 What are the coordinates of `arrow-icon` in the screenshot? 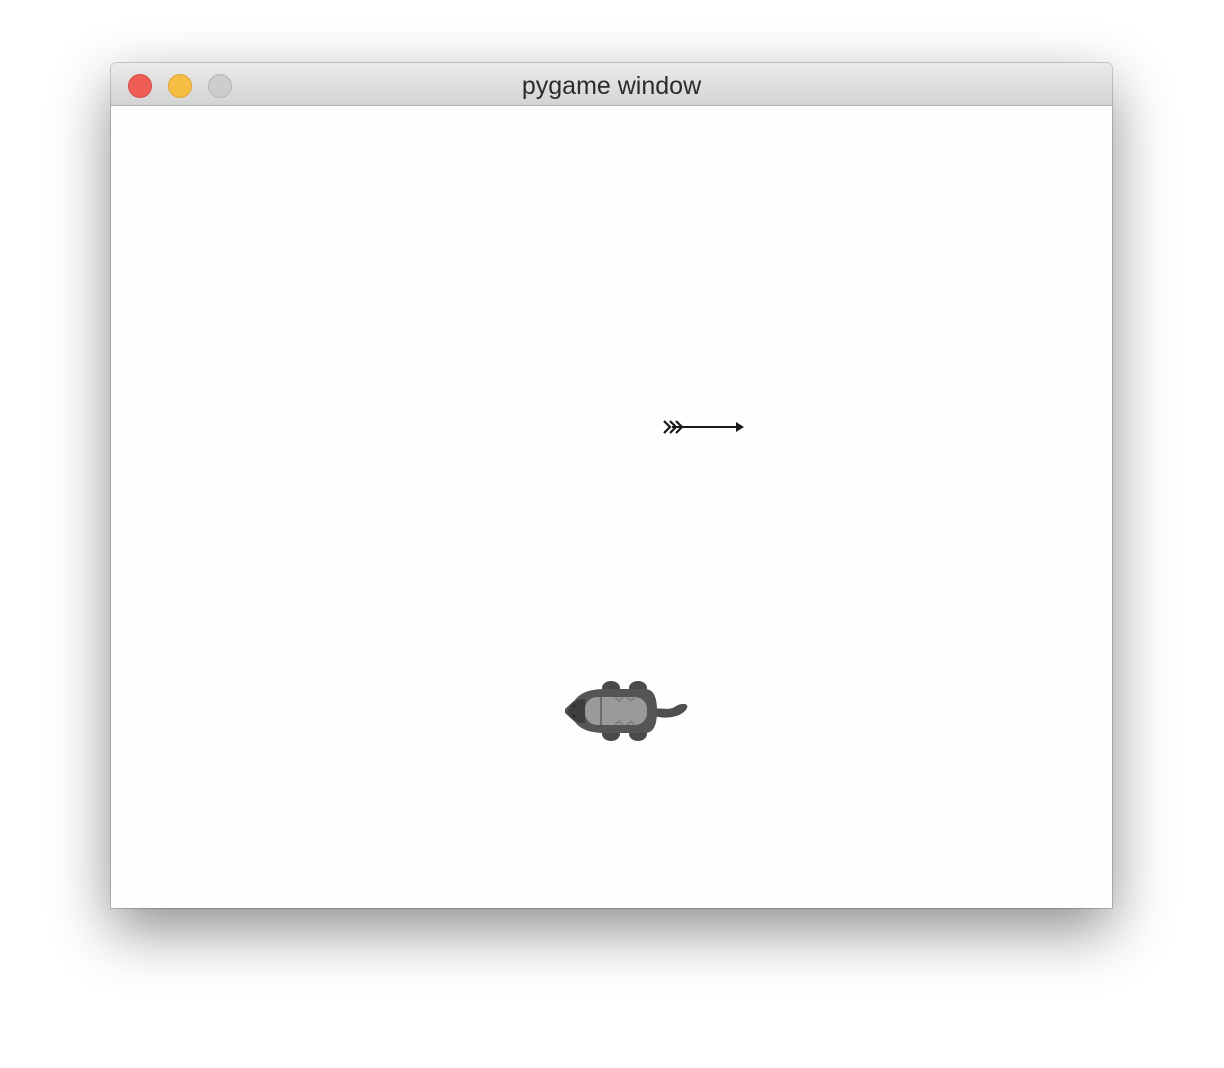 It's located at (703, 427).